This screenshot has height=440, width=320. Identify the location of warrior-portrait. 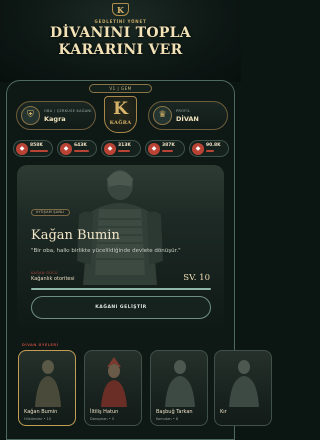
(120, 227).